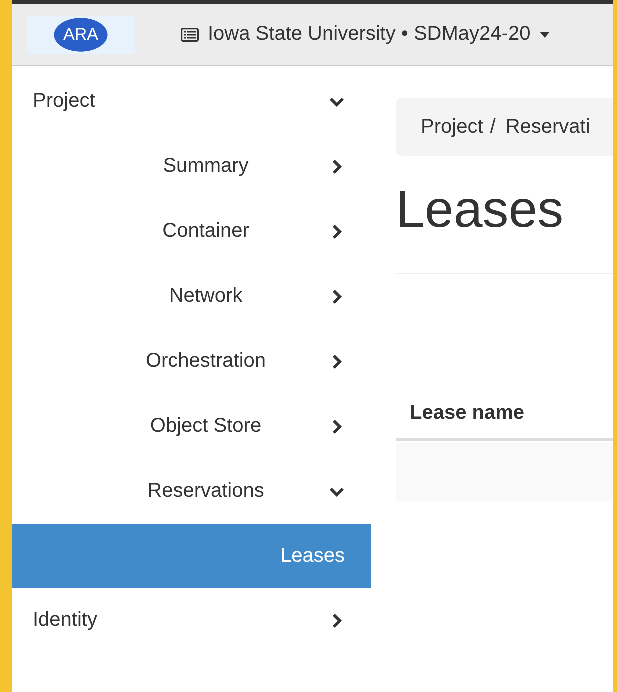  Describe the element at coordinates (191, 556) in the screenshot. I see `sidebar-item: Leases` at that location.